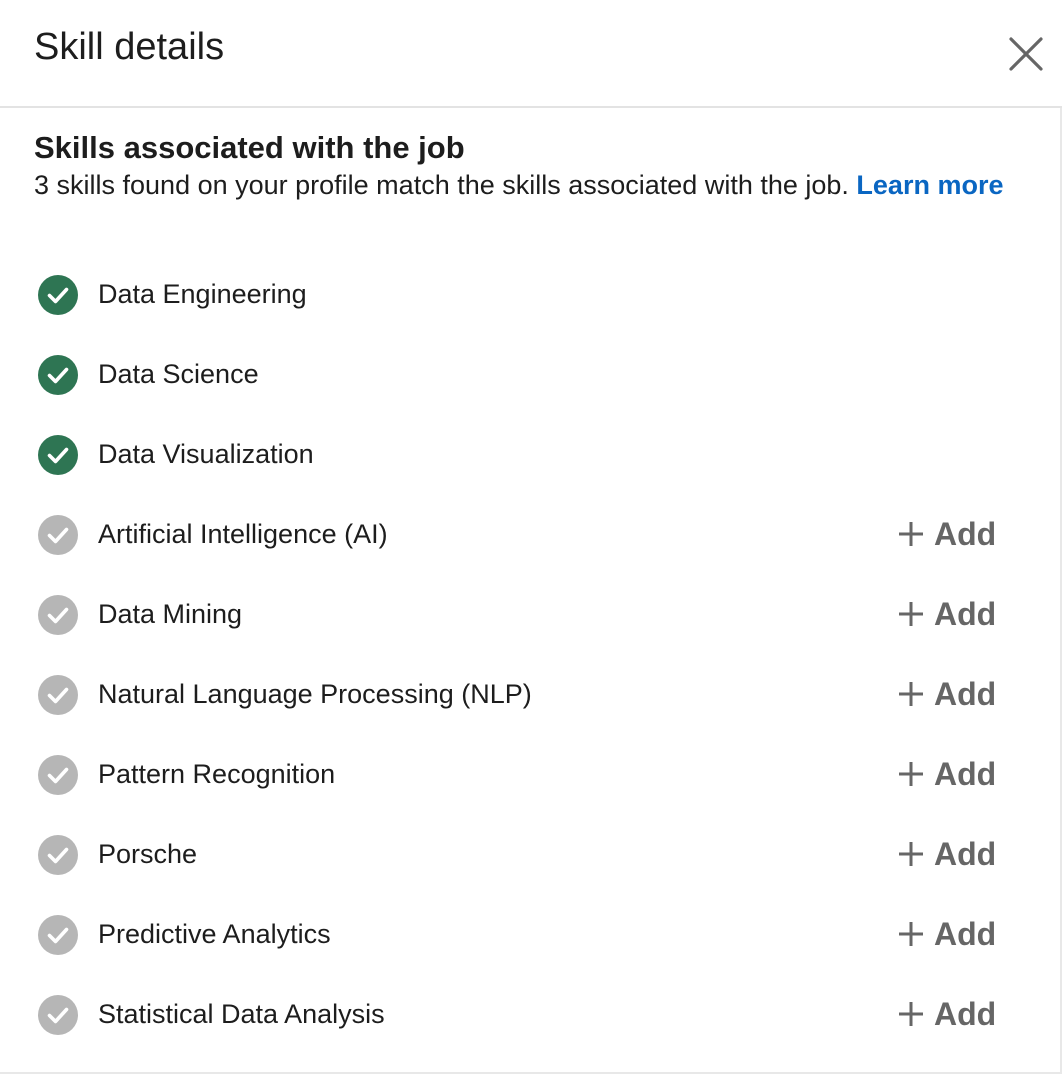 Image resolution: width=1062 pixels, height=1076 pixels. Describe the element at coordinates (178, 374) in the screenshot. I see `skill-name: Data Science` at that location.